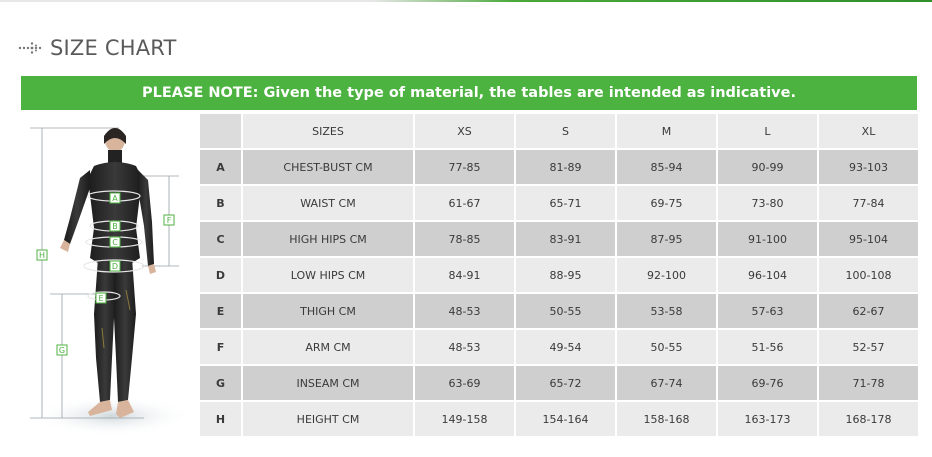 This screenshot has width=932, height=457. What do you see at coordinates (666, 203) in the screenshot?
I see `value-cell: 69-75` at bounding box center [666, 203].